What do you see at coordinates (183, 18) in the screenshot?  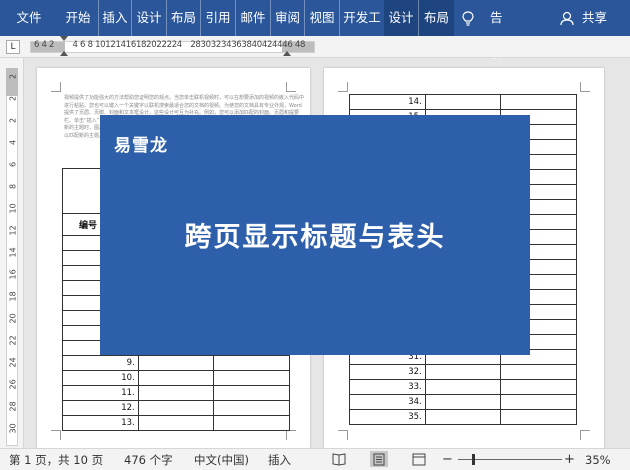 I see `tab-layout: 布局` at bounding box center [183, 18].